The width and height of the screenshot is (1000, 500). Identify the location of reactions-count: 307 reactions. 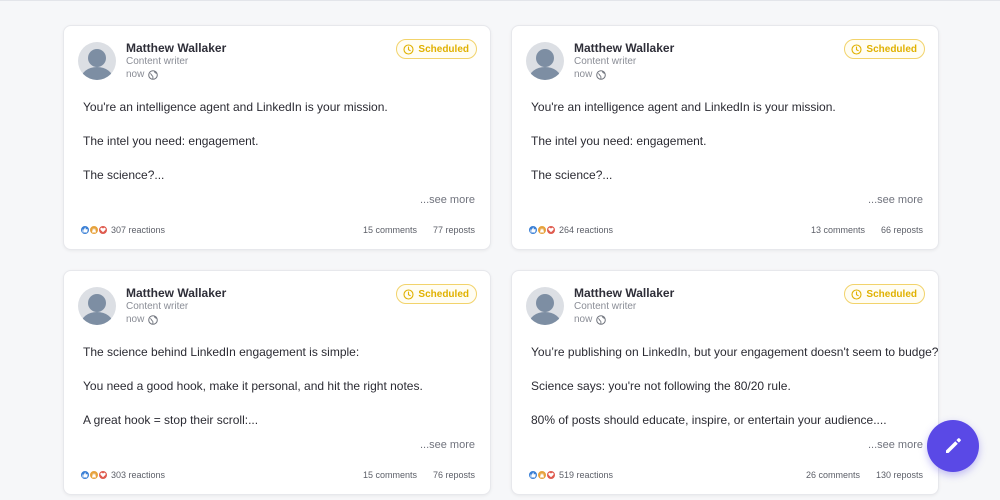
(138, 230).